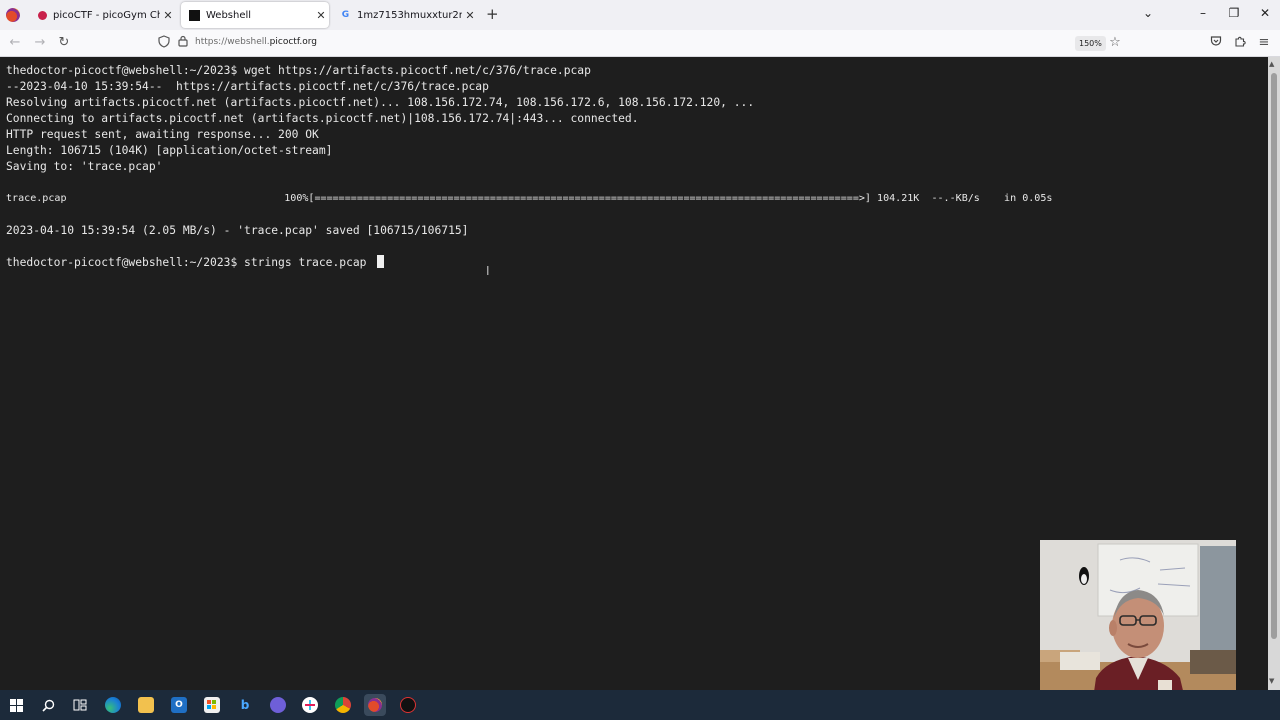  Describe the element at coordinates (343, 705) in the screenshot. I see `chrome-icon` at that location.